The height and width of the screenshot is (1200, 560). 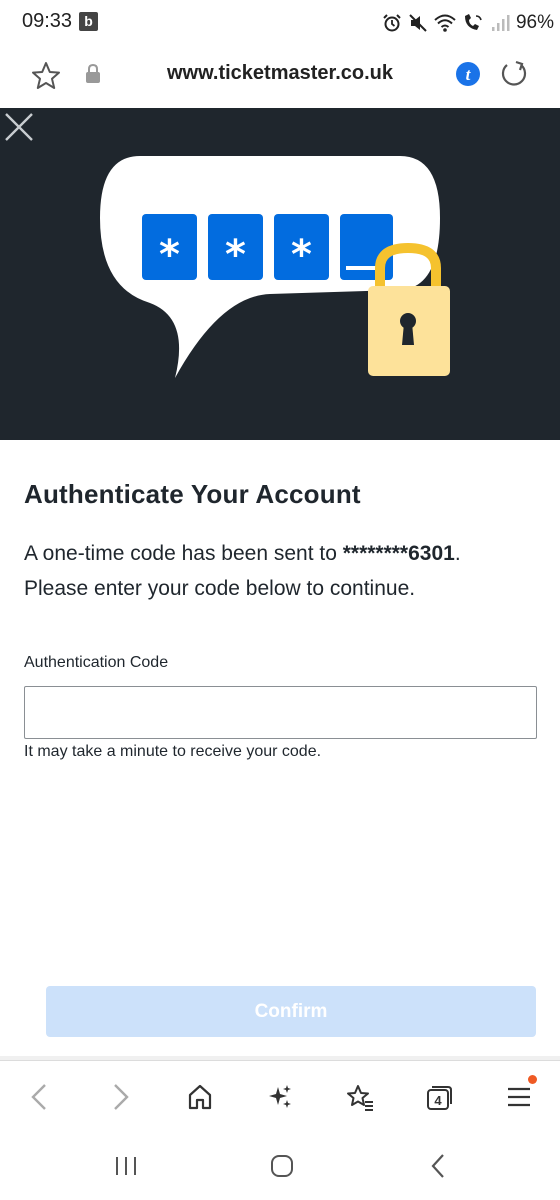 I want to click on close-icon, so click(x=19, y=127).